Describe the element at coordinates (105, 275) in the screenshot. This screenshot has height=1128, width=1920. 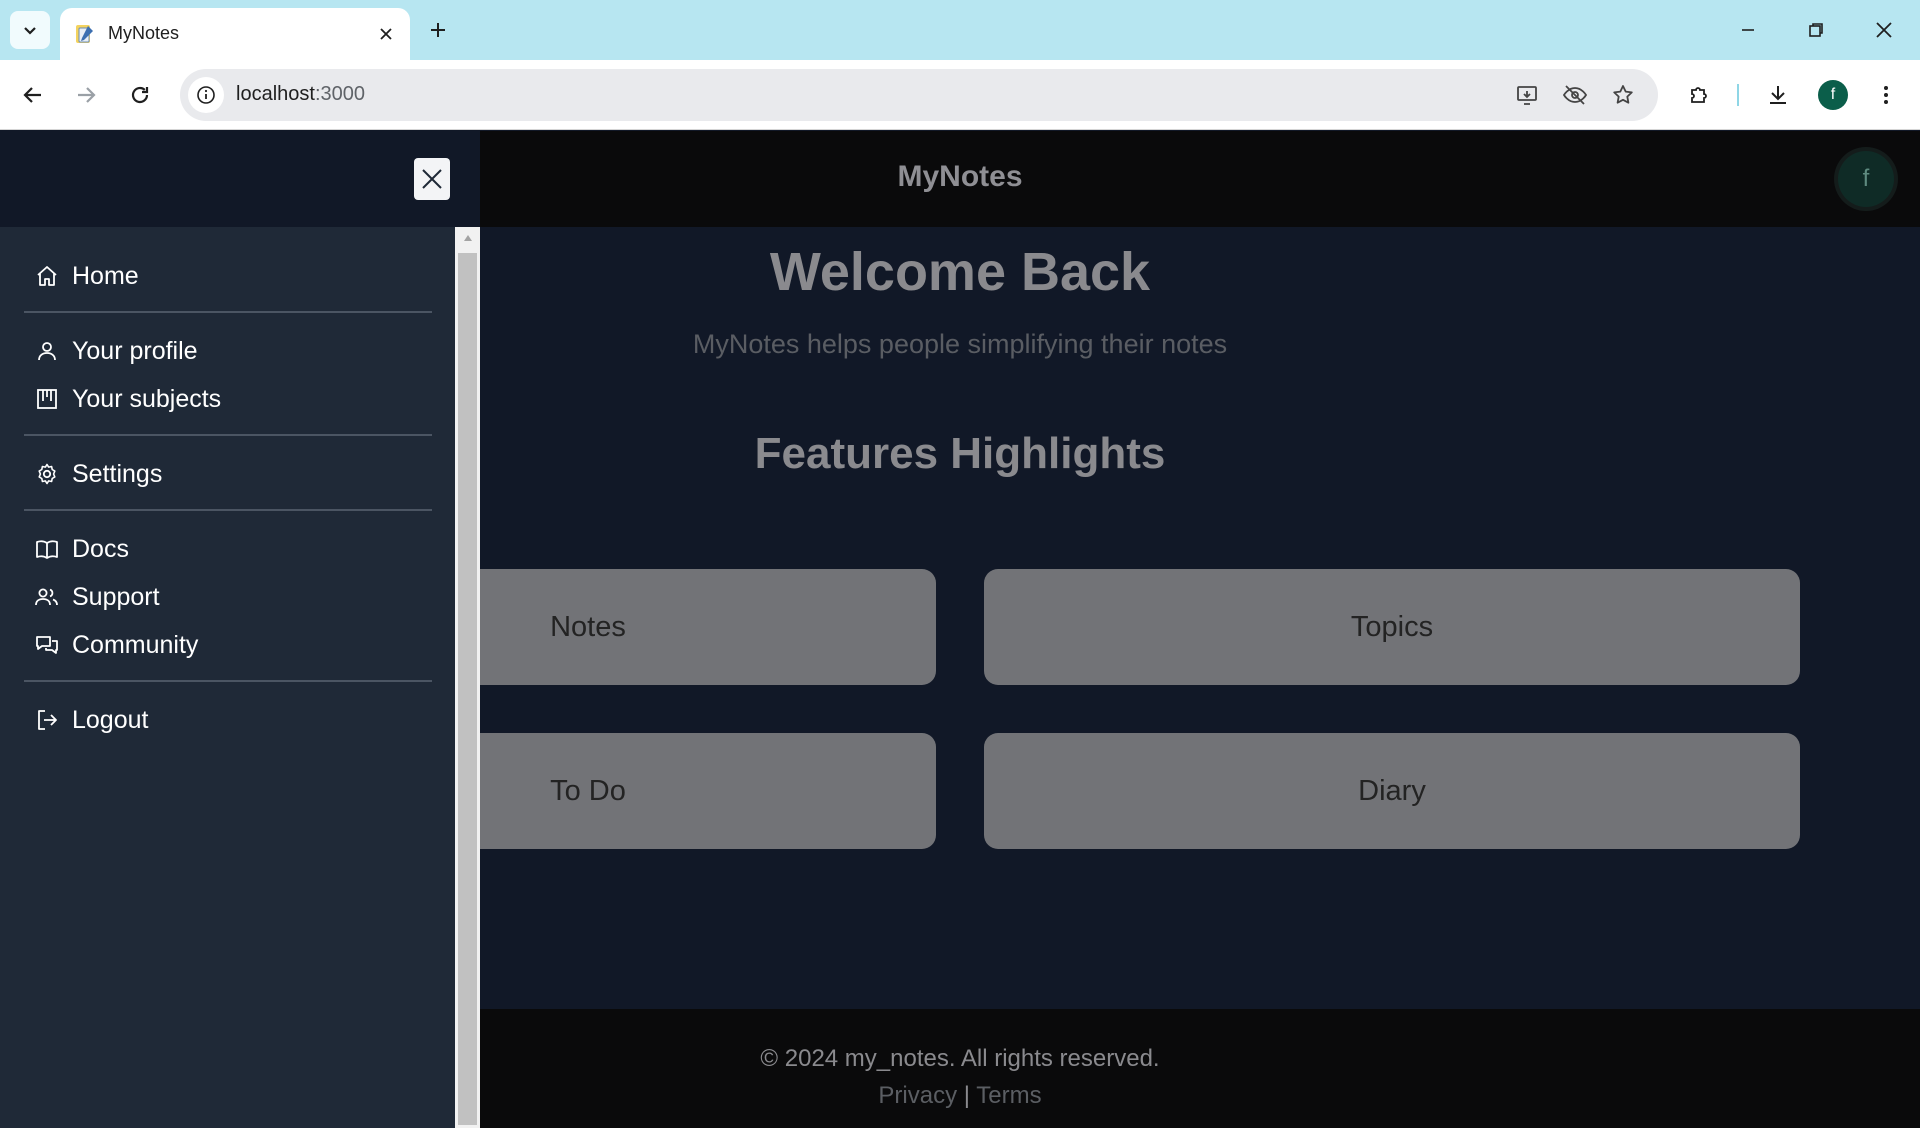
I see `drawer-item-label: Home` at that location.